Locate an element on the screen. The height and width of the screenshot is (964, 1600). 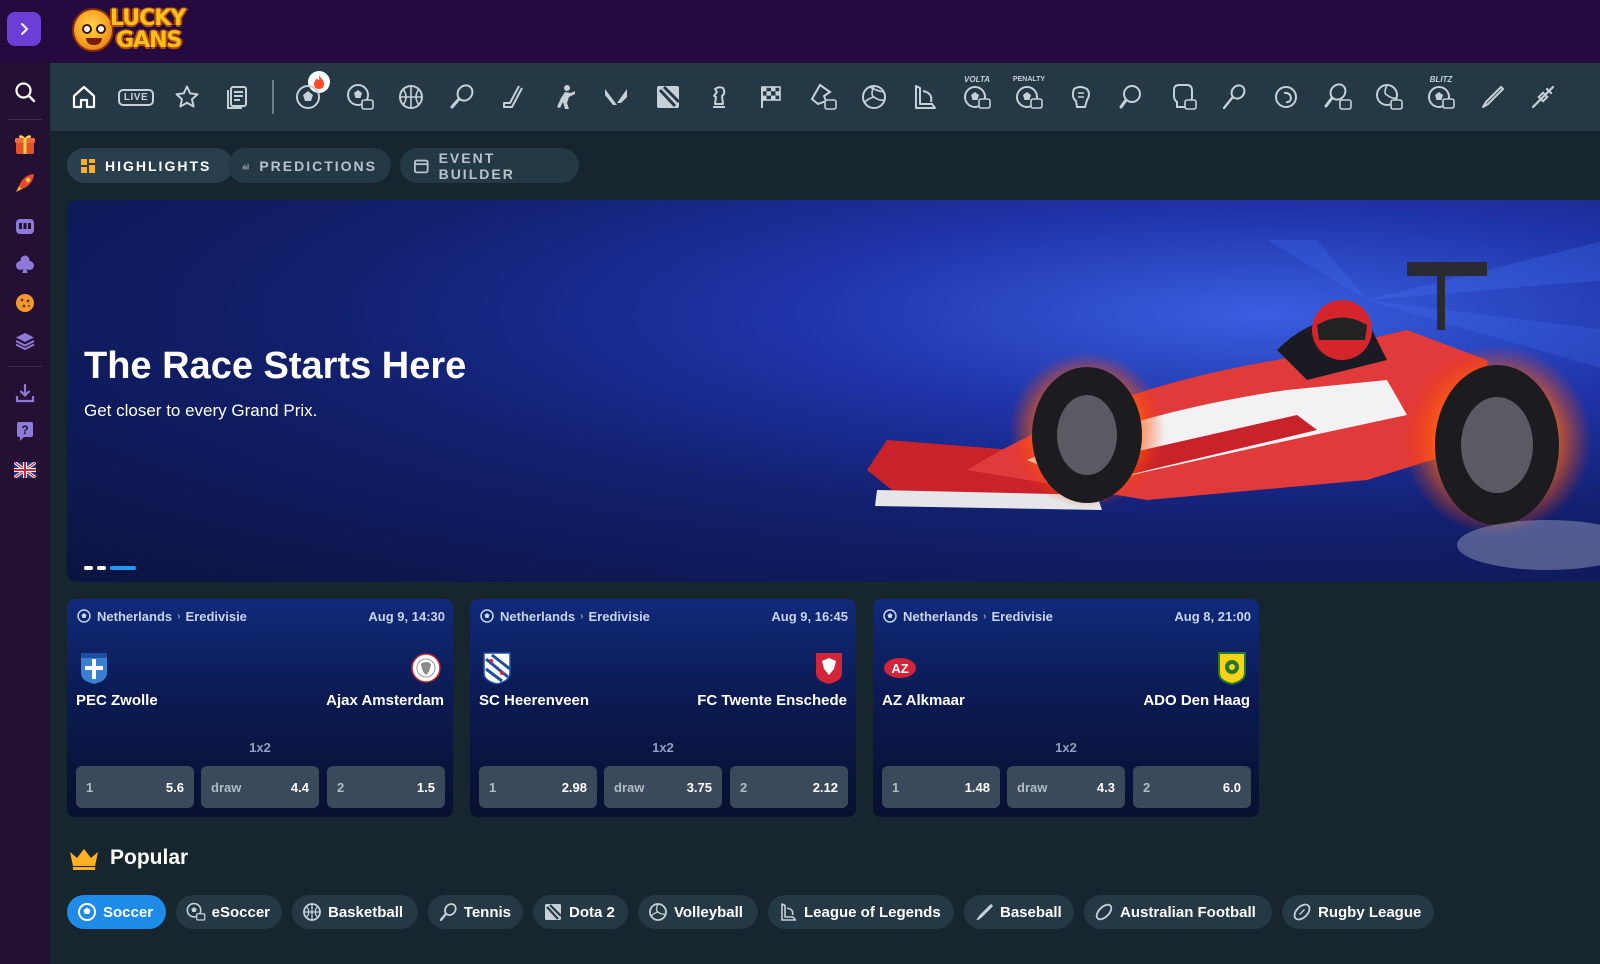
mma-icon is located at coordinates (1080, 97).